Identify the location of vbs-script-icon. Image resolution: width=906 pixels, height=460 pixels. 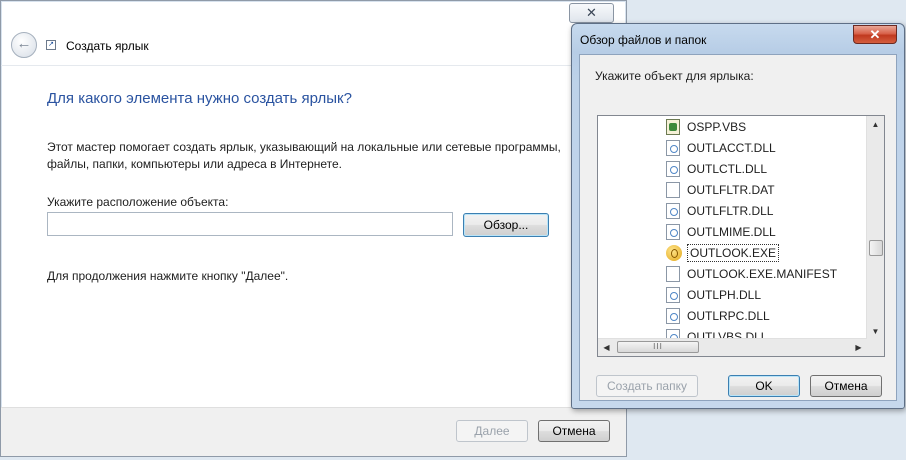
(673, 126).